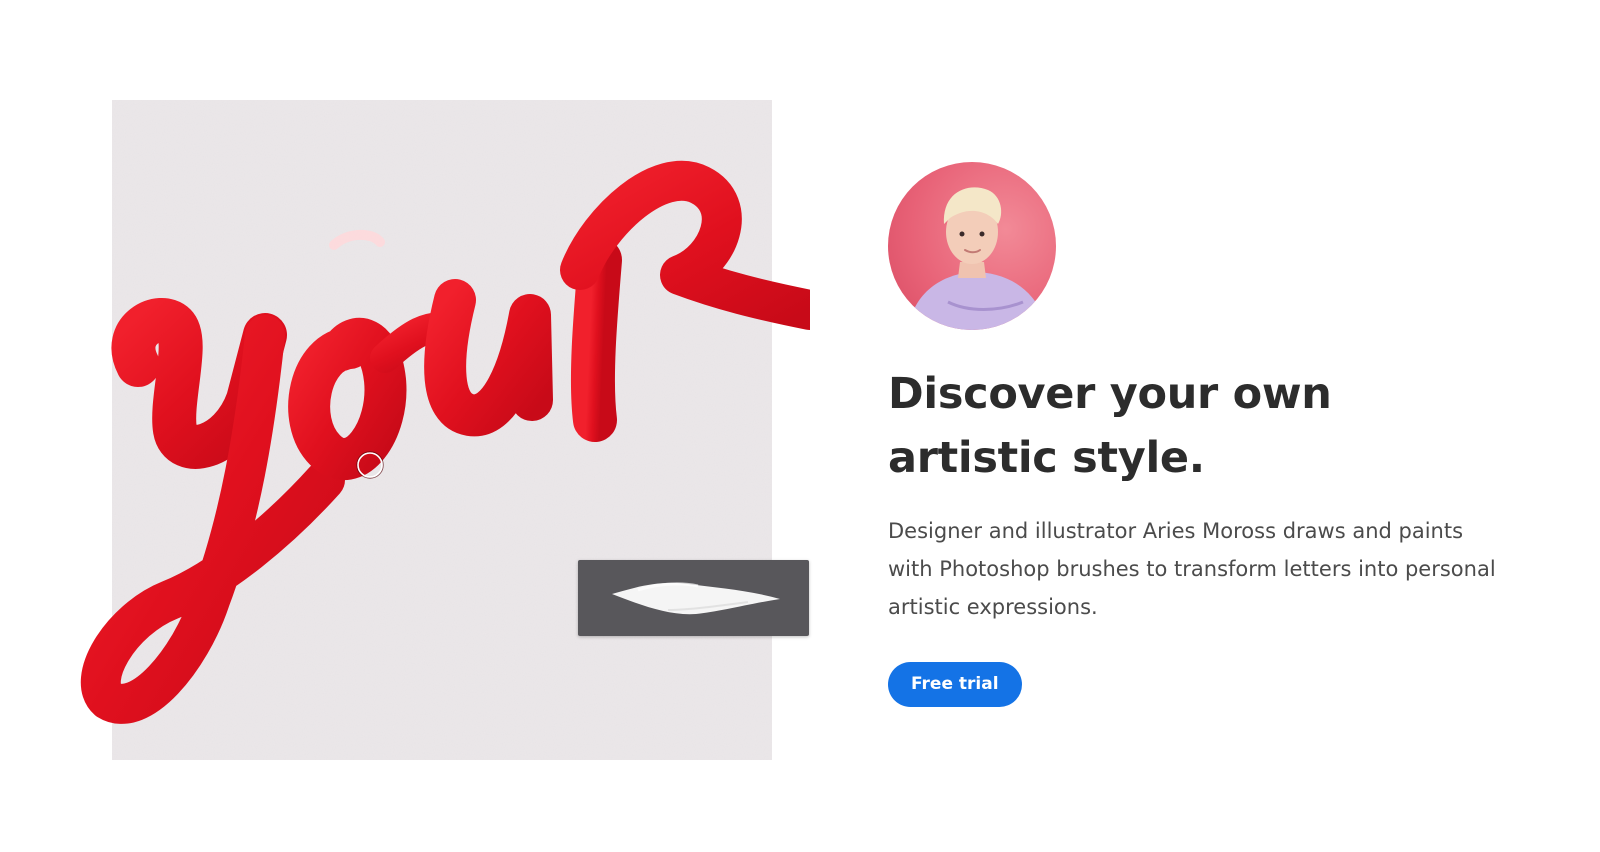  What do you see at coordinates (1110, 426) in the screenshot?
I see `headline: Discover your own artistic style.` at bounding box center [1110, 426].